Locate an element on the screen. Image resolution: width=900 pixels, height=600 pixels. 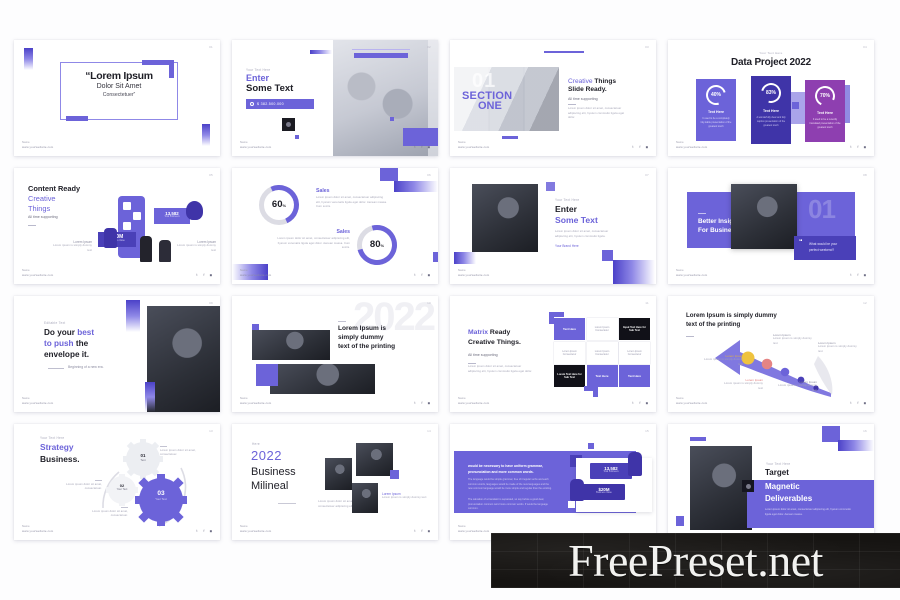
stat-count-label: Total Followers is located at coordinates (611, 471).